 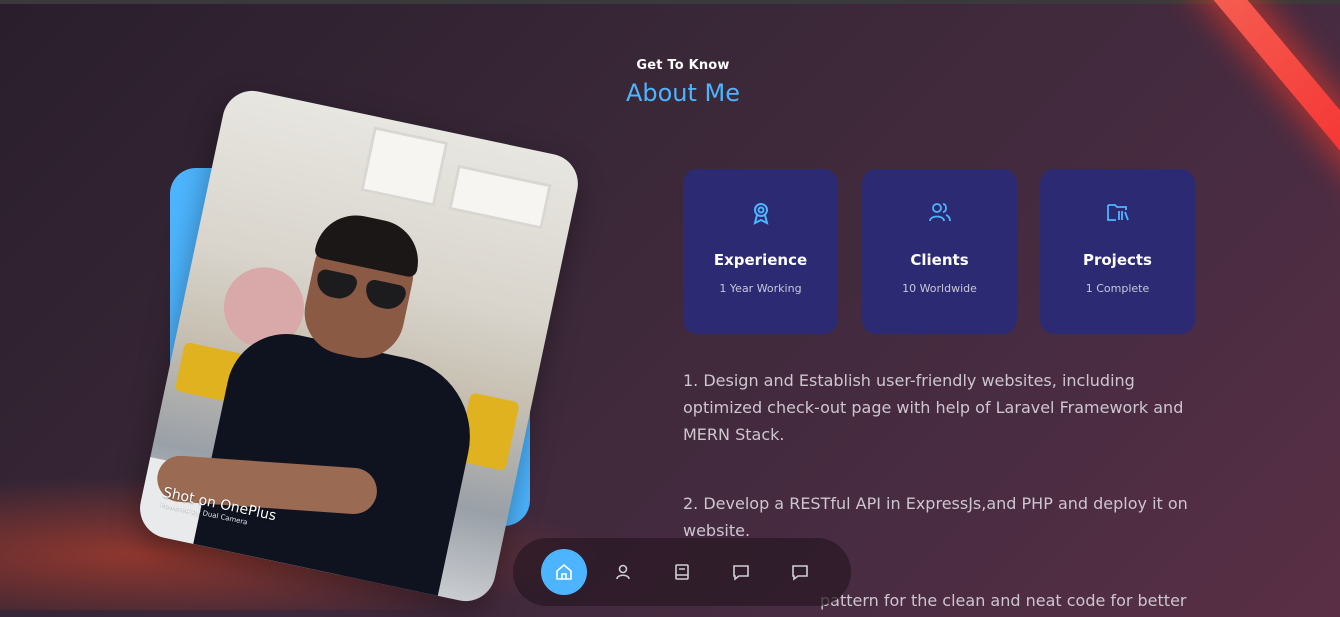 What do you see at coordinates (939, 288) in the screenshot?
I see `stat-value: 10 Worldwide` at bounding box center [939, 288].